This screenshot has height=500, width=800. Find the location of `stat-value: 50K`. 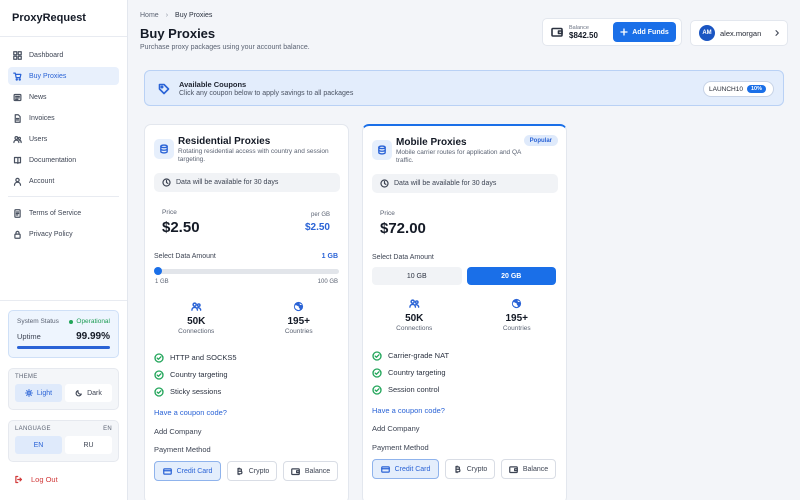

stat-value: 50K is located at coordinates (414, 318).